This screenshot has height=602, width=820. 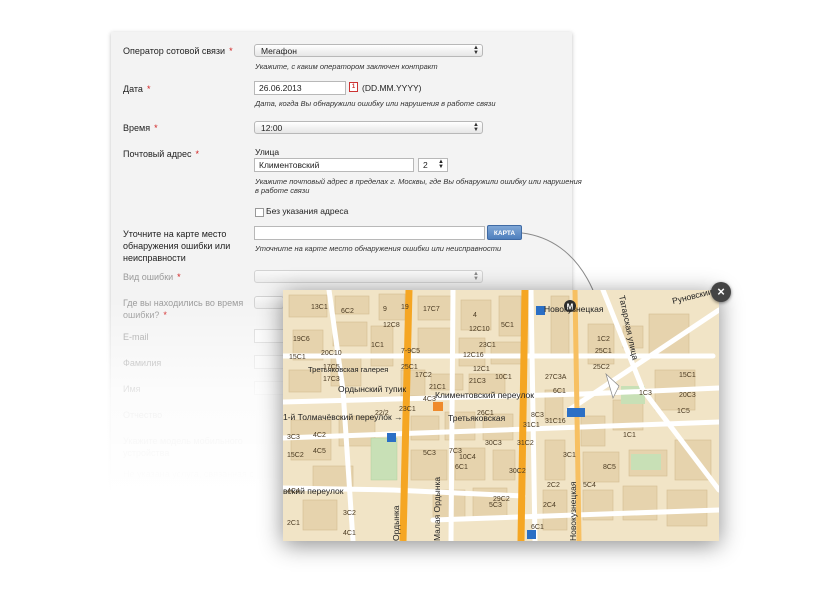 What do you see at coordinates (437, 387) in the screenshot?
I see `house-number-label: 21С1` at bounding box center [437, 387].